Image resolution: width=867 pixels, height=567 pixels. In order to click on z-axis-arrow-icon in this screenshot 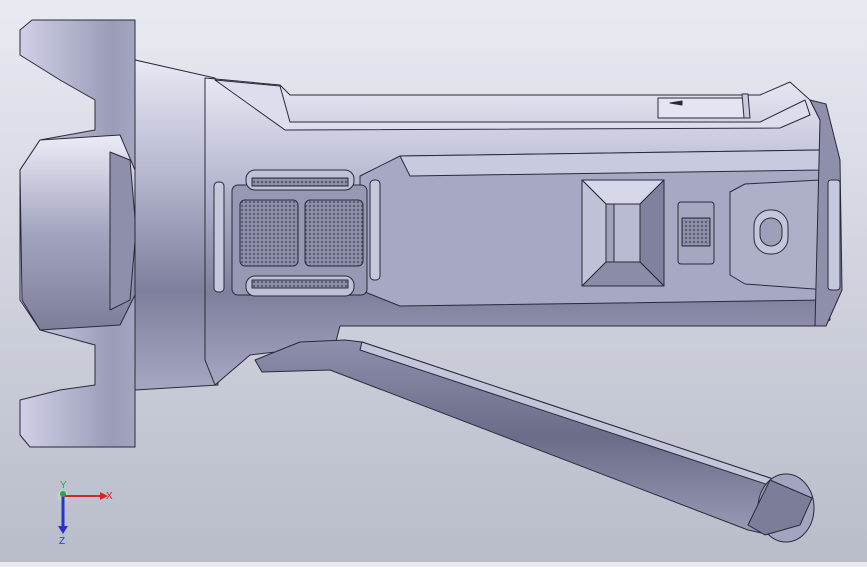, I will do `click(63, 530)`.